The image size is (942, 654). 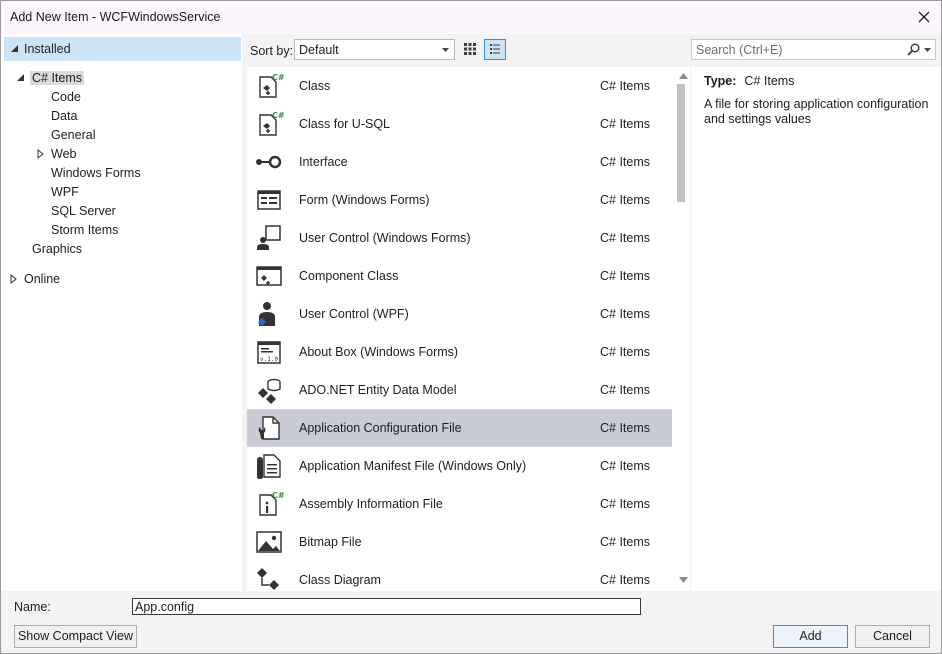 I want to click on scroll-down-arrow-icon, so click(x=683, y=580).